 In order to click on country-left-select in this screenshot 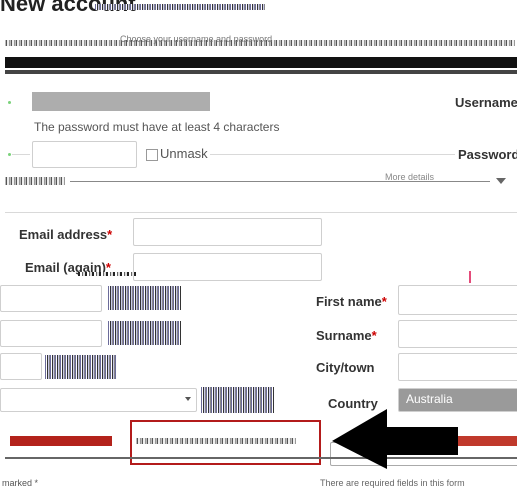, I will do `click(98, 400)`.